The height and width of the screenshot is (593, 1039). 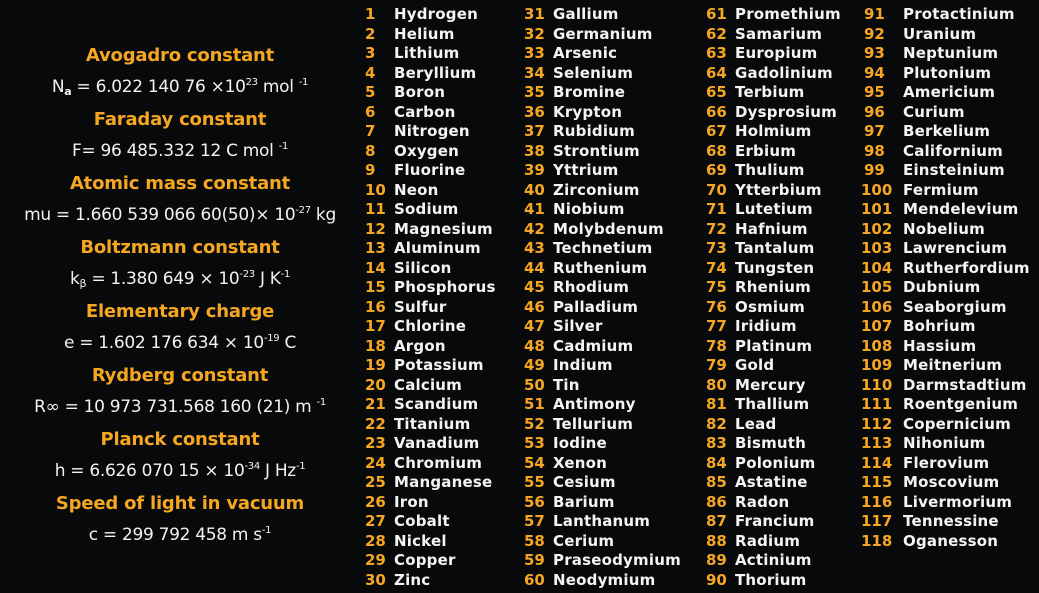 I want to click on element-row: 35 Bromine, so click(x=602, y=93).